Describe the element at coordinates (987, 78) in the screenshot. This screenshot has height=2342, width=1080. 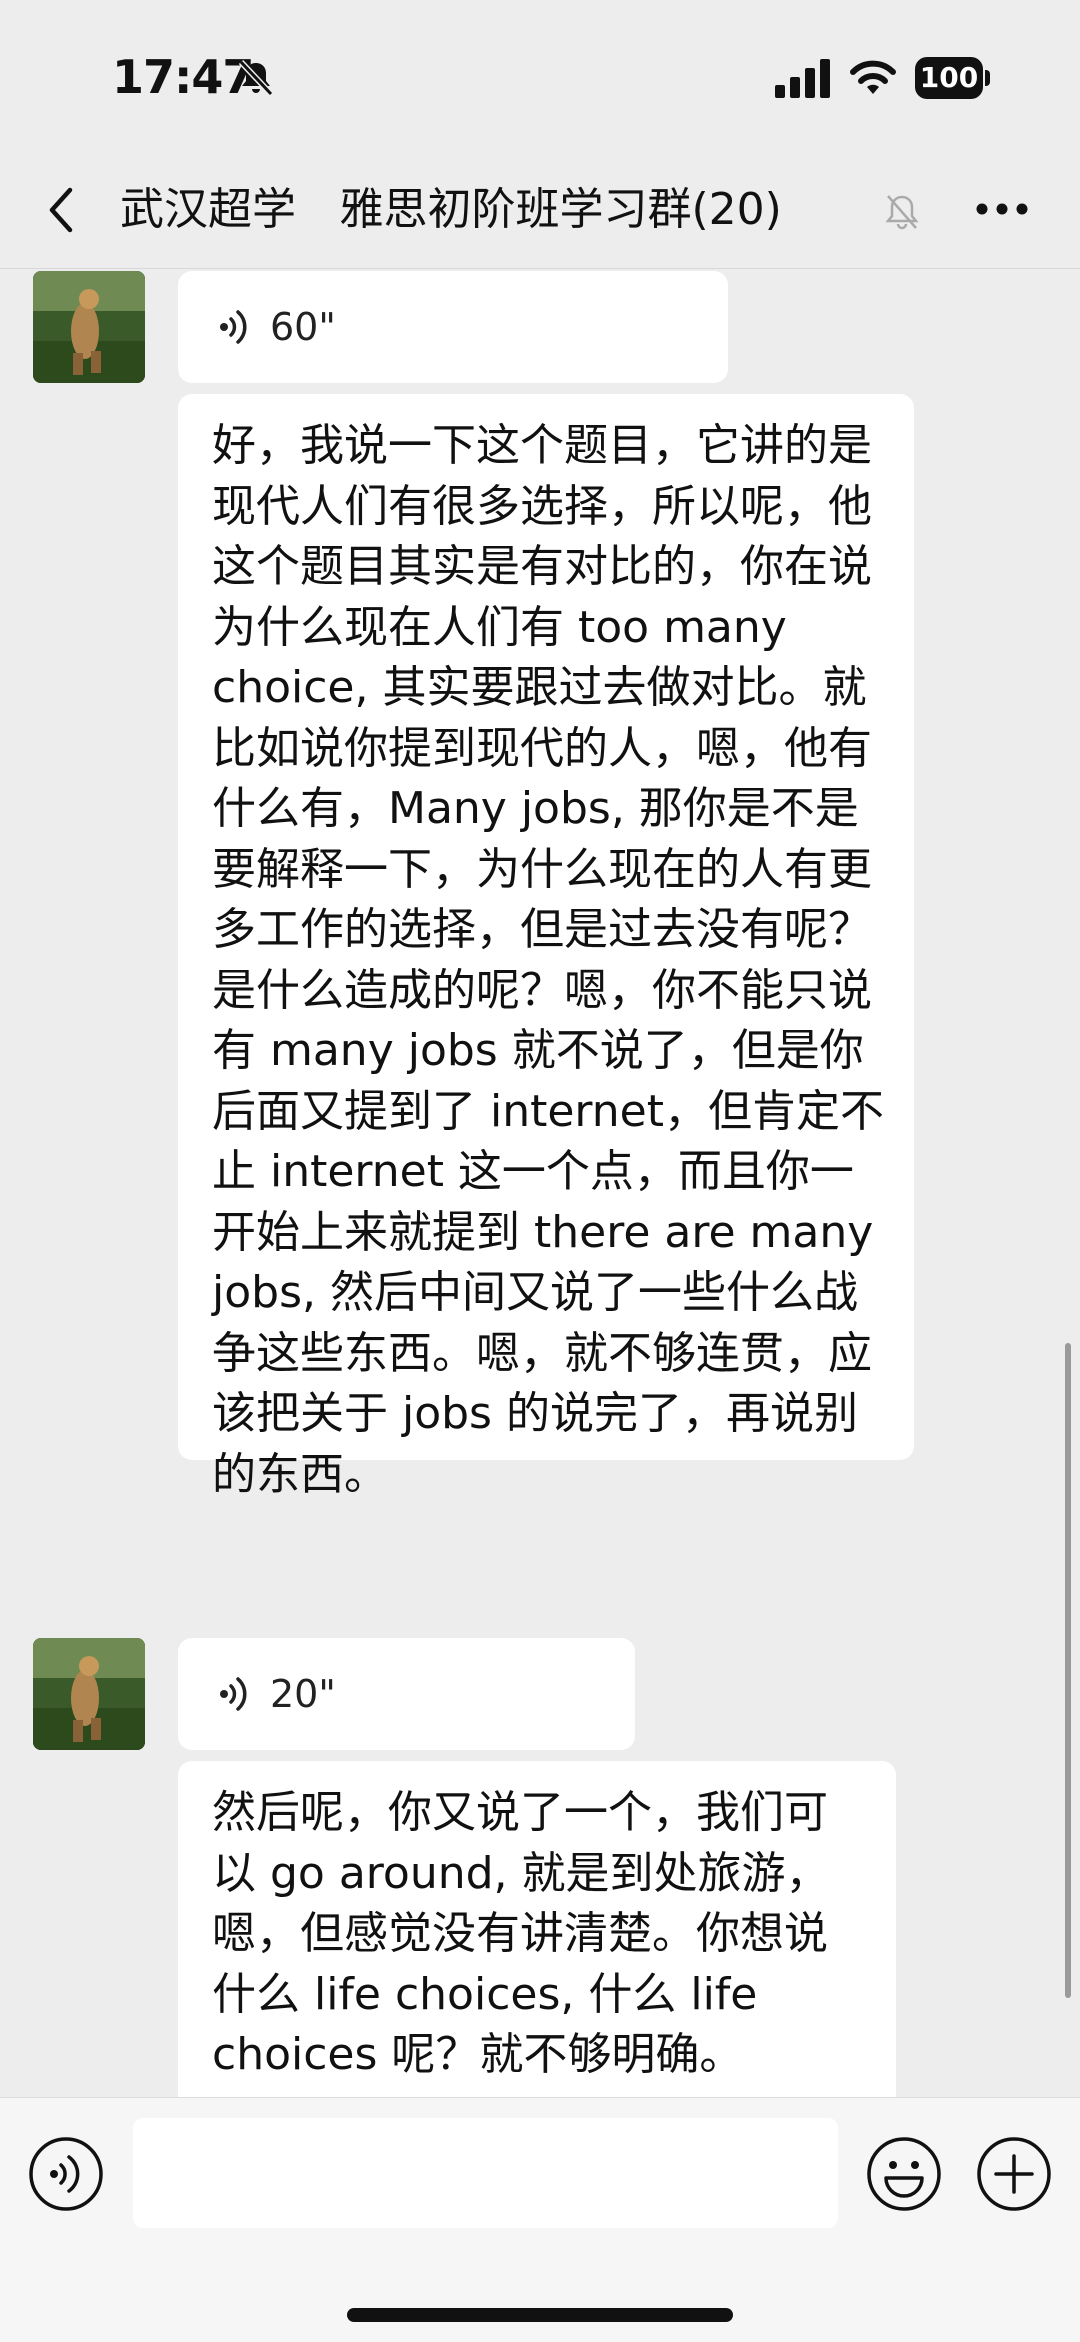
I see `battery-tip` at that location.